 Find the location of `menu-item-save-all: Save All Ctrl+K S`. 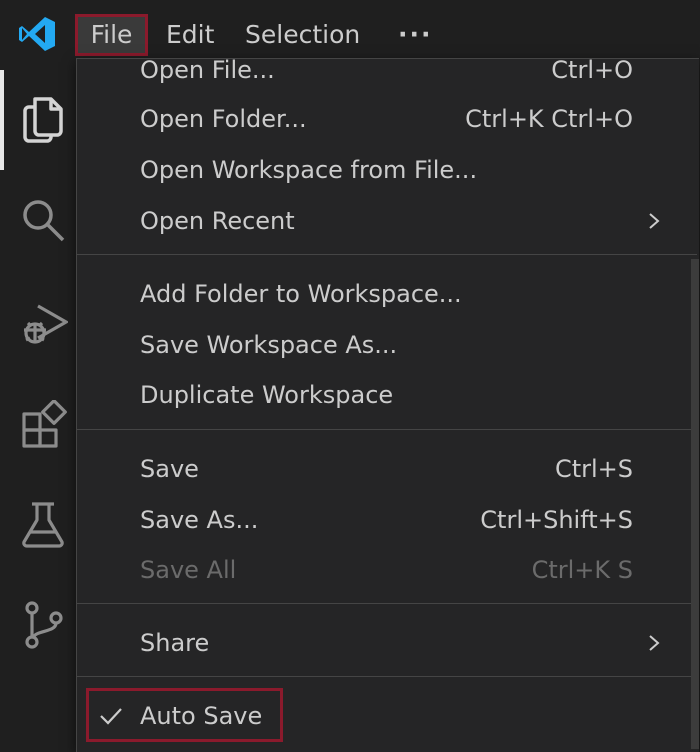

menu-item-save-all: Save All Ctrl+K S is located at coordinates (387, 570).